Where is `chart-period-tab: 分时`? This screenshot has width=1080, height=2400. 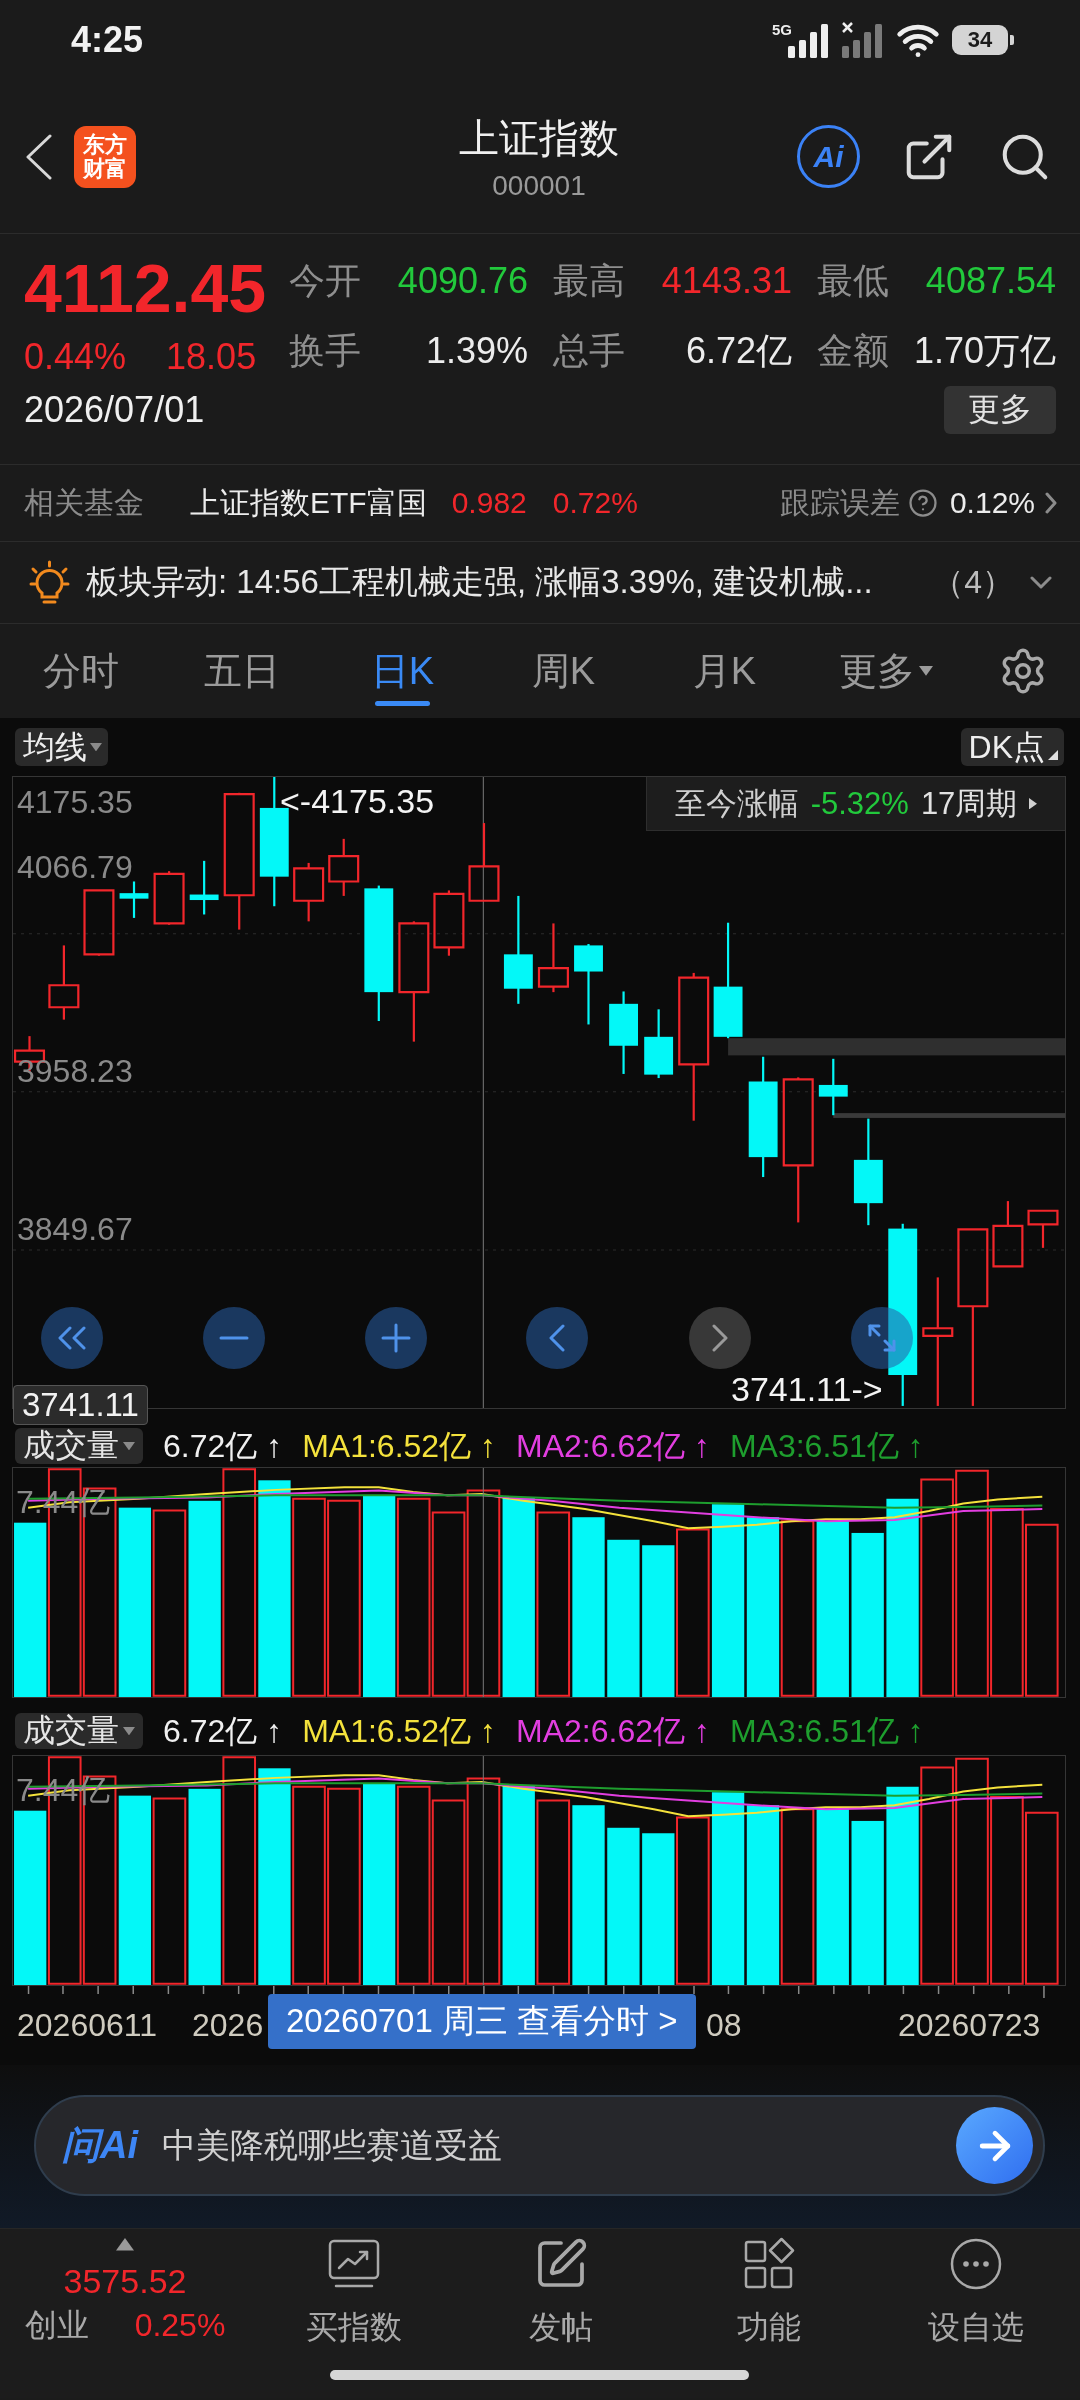 chart-period-tab: 分时 is located at coordinates (80, 671).